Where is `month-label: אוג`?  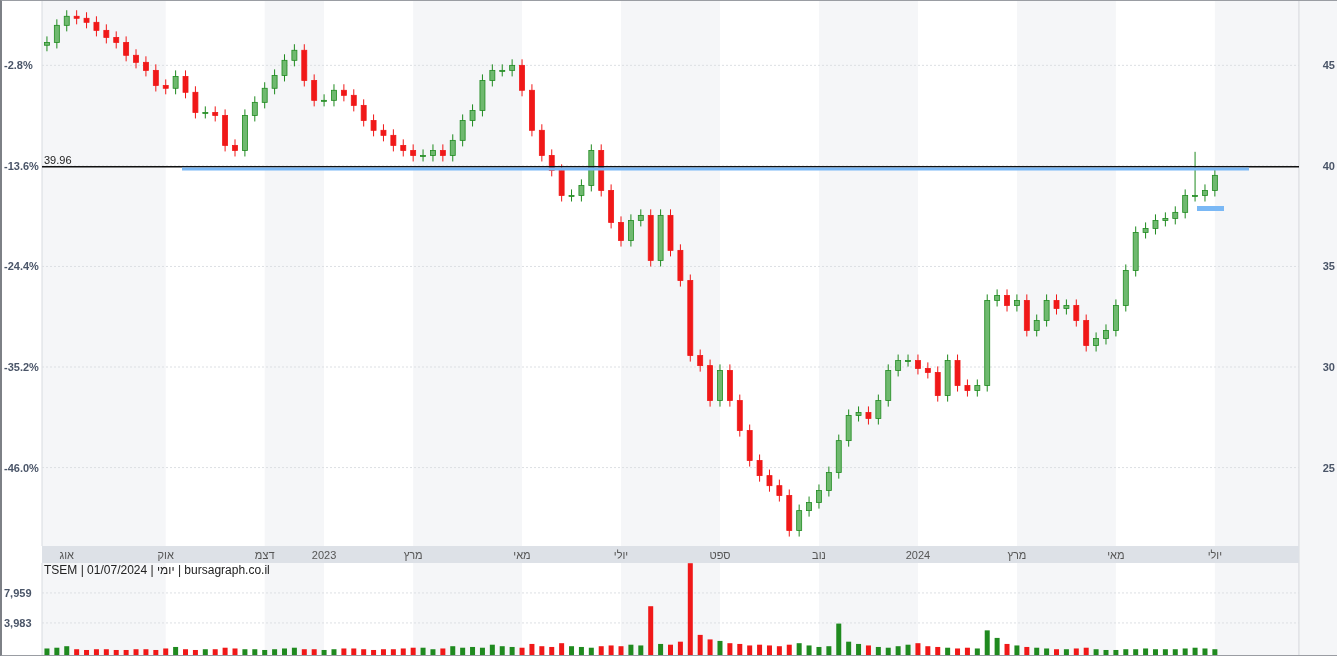 month-label: אוג is located at coordinates (66, 555).